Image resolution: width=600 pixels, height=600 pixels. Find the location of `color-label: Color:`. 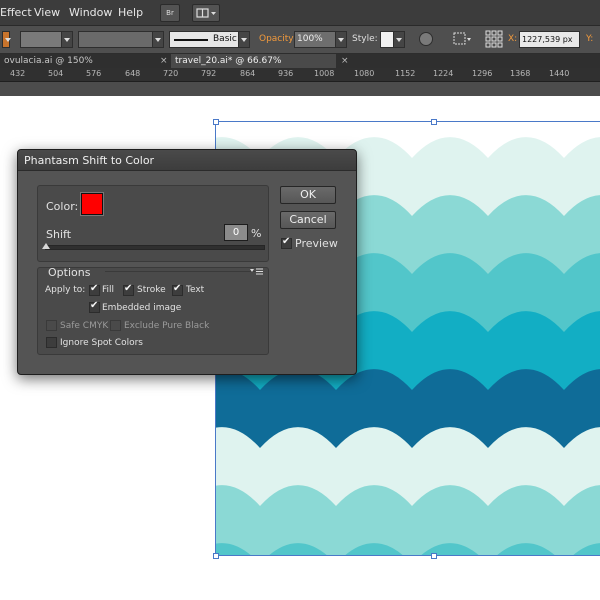

color-label: Color: is located at coordinates (62, 206).